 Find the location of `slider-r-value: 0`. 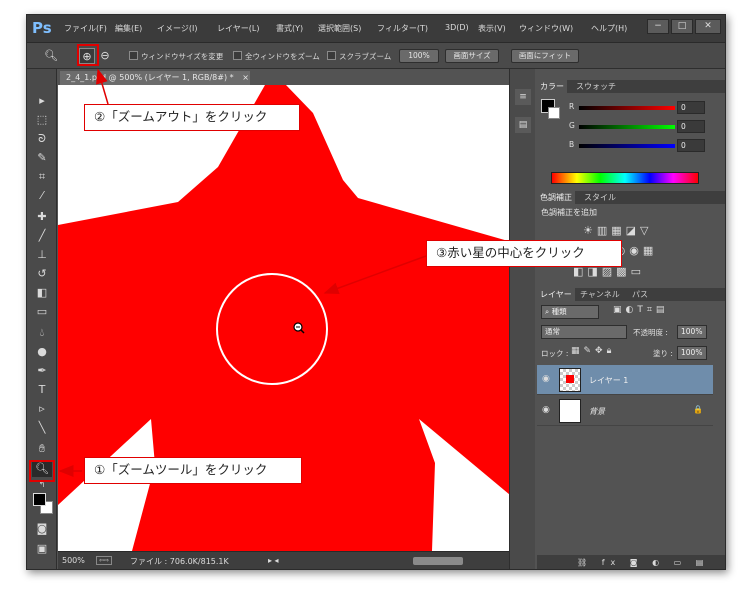

slider-r-value: 0 is located at coordinates (691, 107).